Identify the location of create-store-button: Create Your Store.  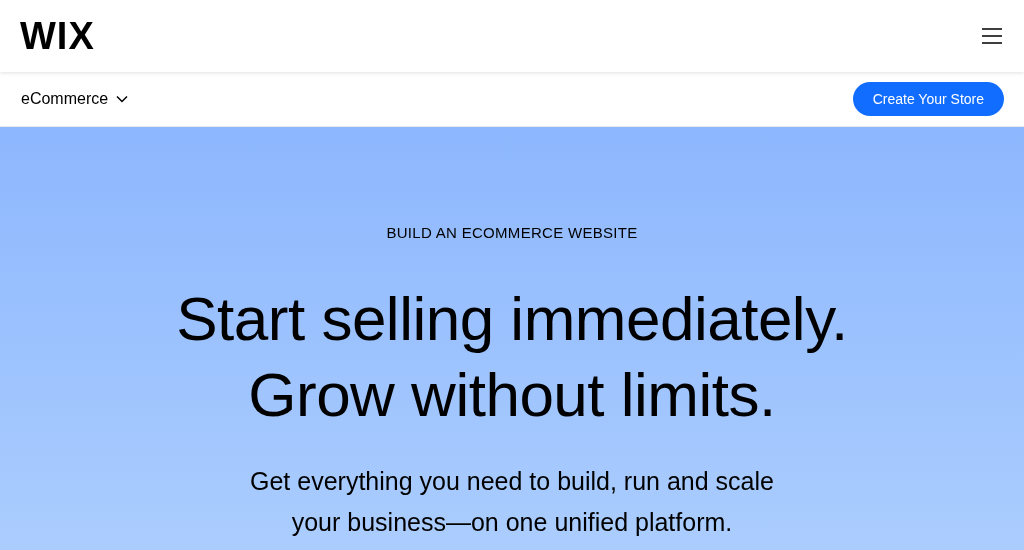
(928, 99).